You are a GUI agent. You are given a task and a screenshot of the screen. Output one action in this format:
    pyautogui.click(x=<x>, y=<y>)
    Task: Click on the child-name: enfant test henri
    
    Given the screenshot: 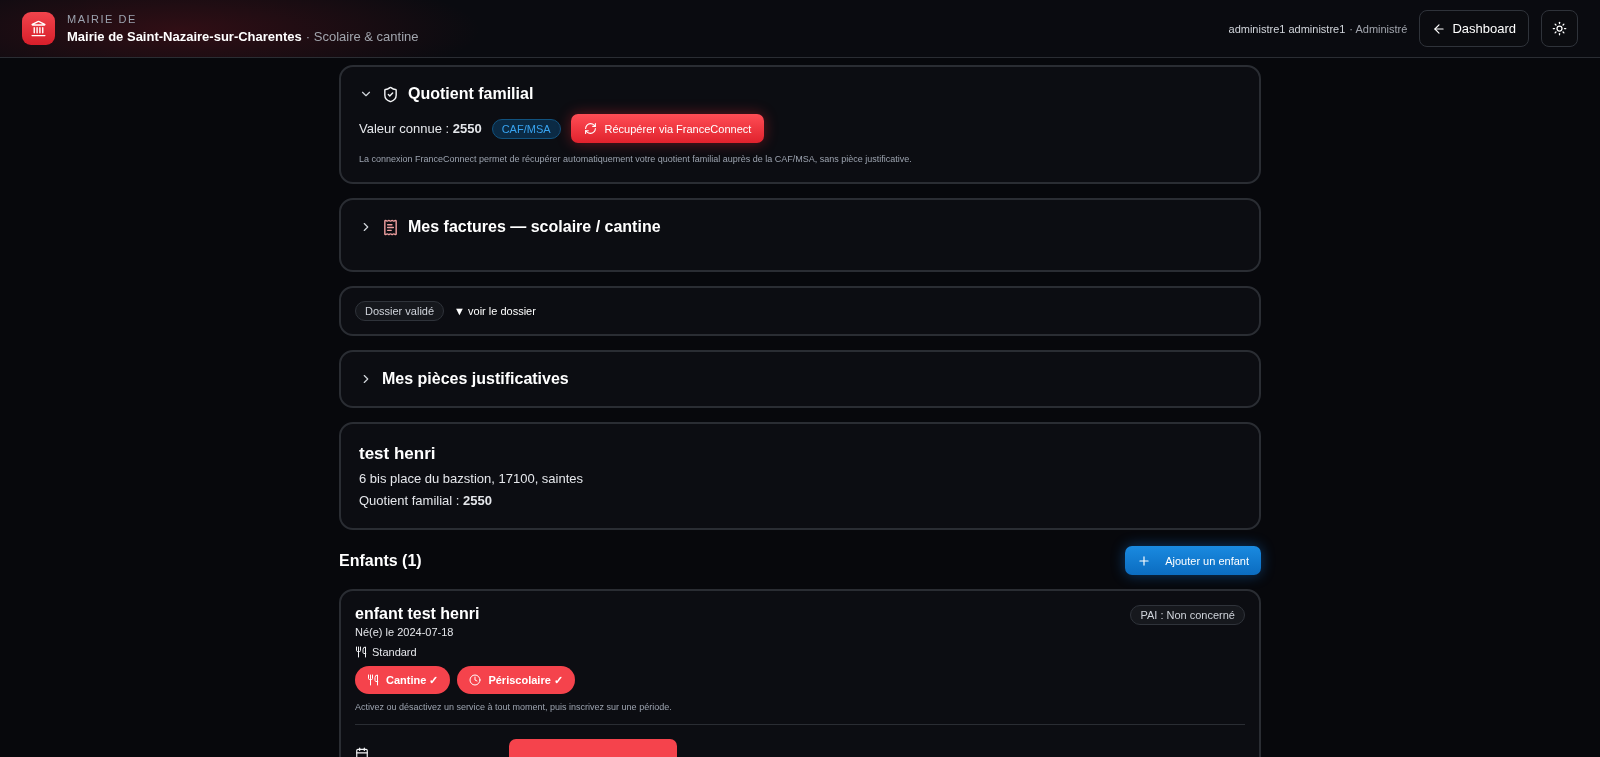 What is the action you would take?
    pyautogui.click(x=417, y=614)
    